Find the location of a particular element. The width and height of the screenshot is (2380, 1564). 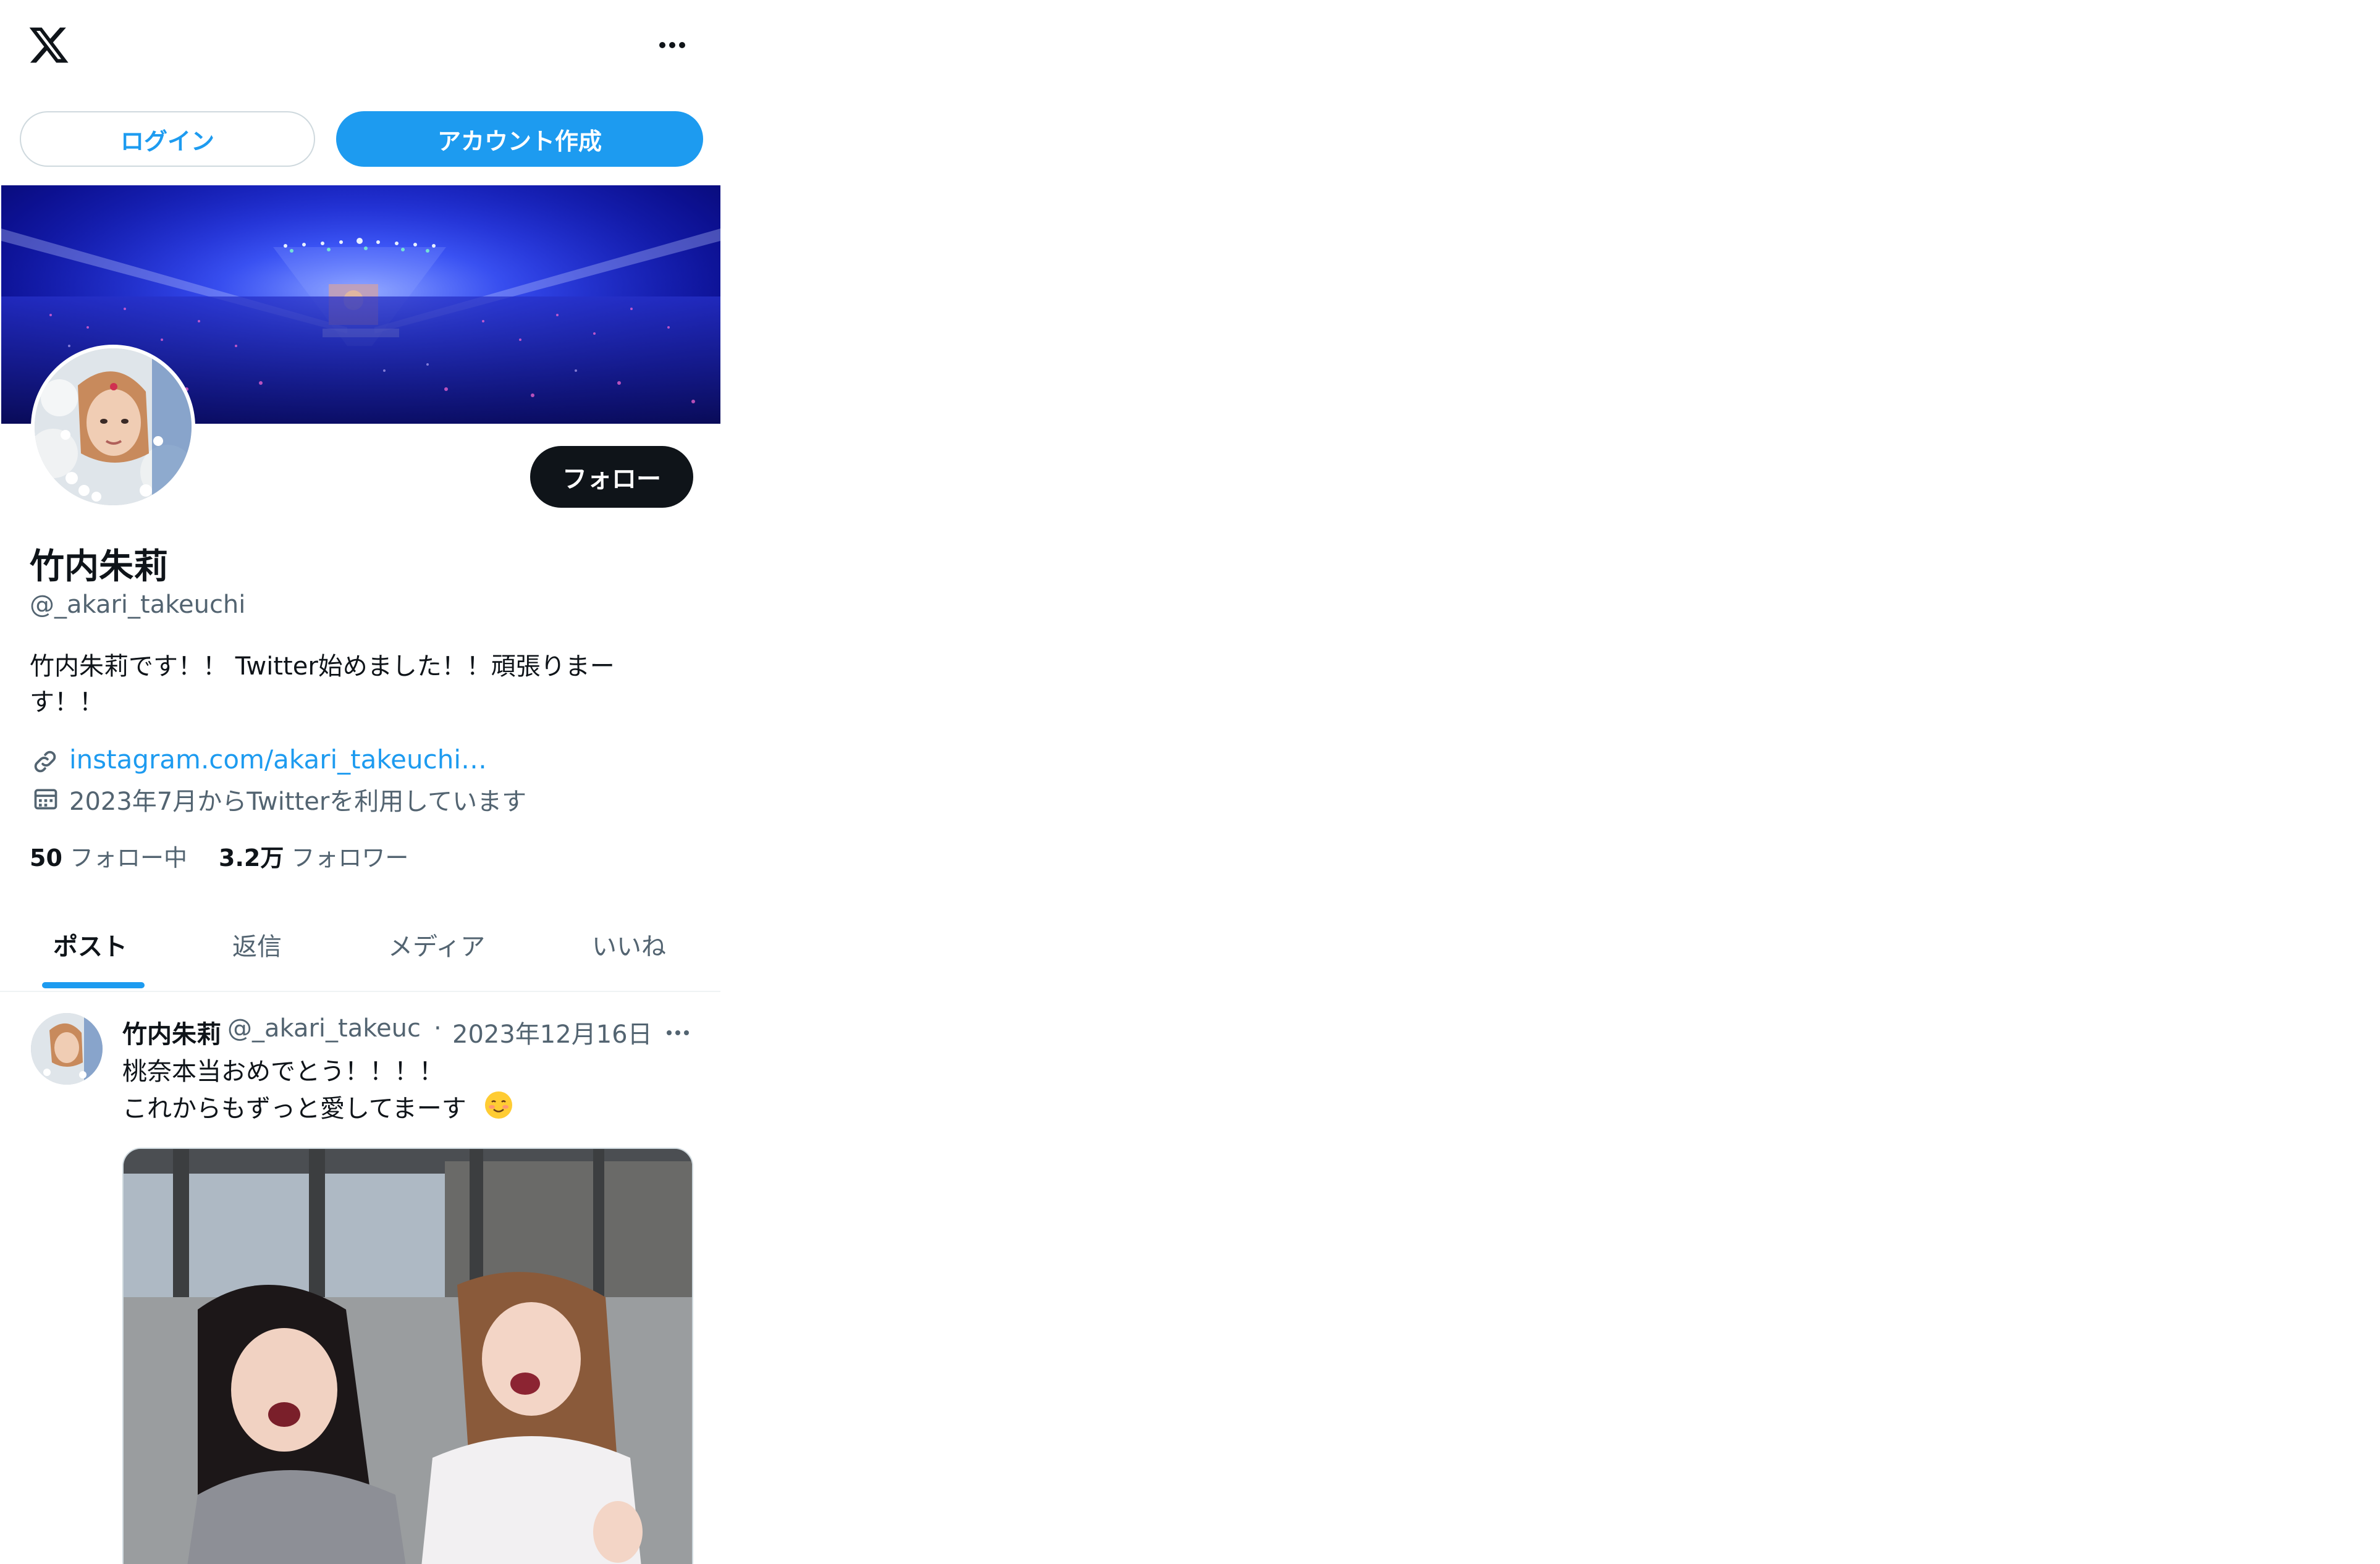

profile-handle: @_akari_takeuchi is located at coordinates (138, 605).